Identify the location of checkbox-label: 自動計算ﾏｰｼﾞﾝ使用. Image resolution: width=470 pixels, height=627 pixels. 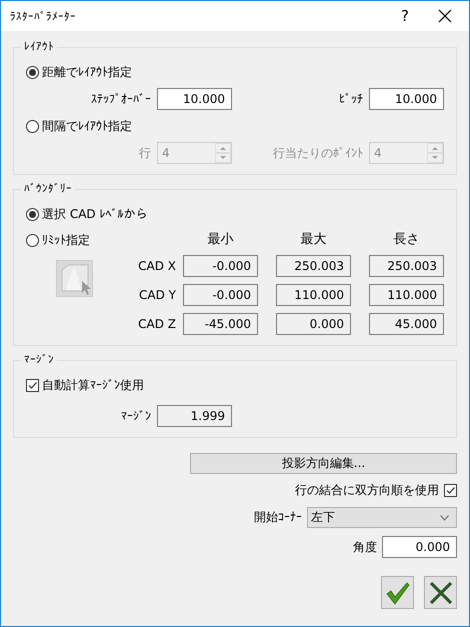
(93, 385).